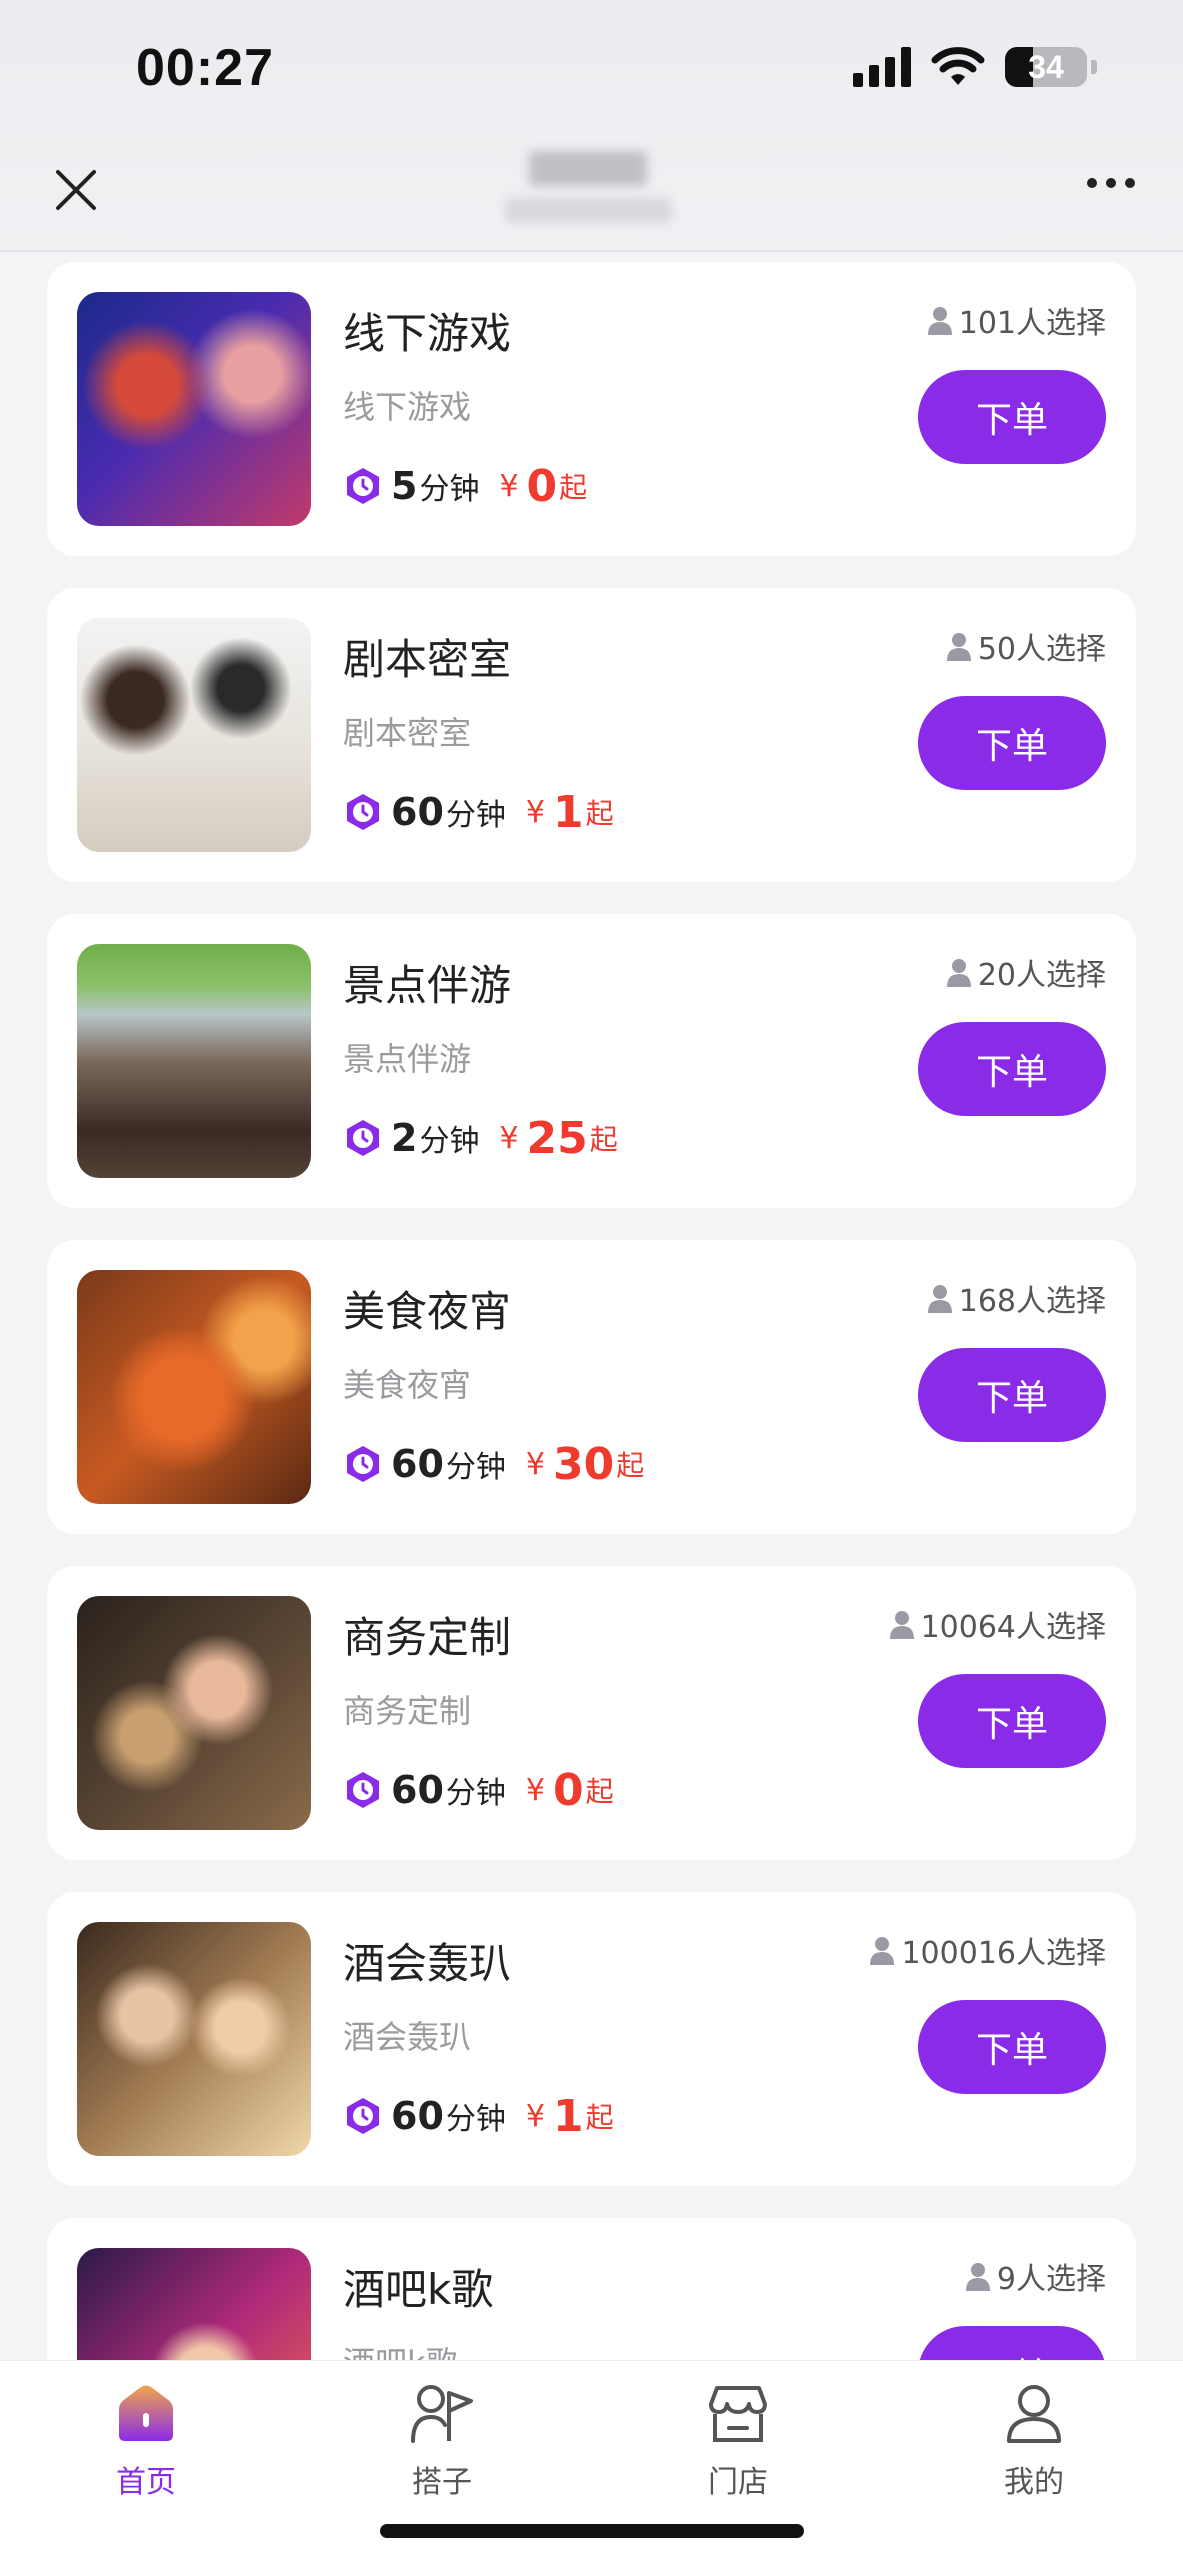 This screenshot has height=2560, width=1183. I want to click on service-meta: 60 分钟 ¥30 起, so click(493, 1464).